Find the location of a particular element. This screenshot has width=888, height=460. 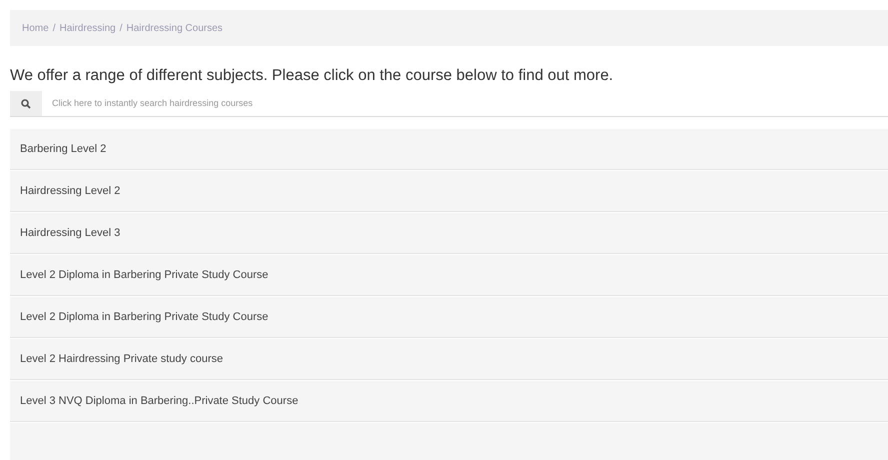

course-item: Hairdressing Level 3 is located at coordinates (449, 233).